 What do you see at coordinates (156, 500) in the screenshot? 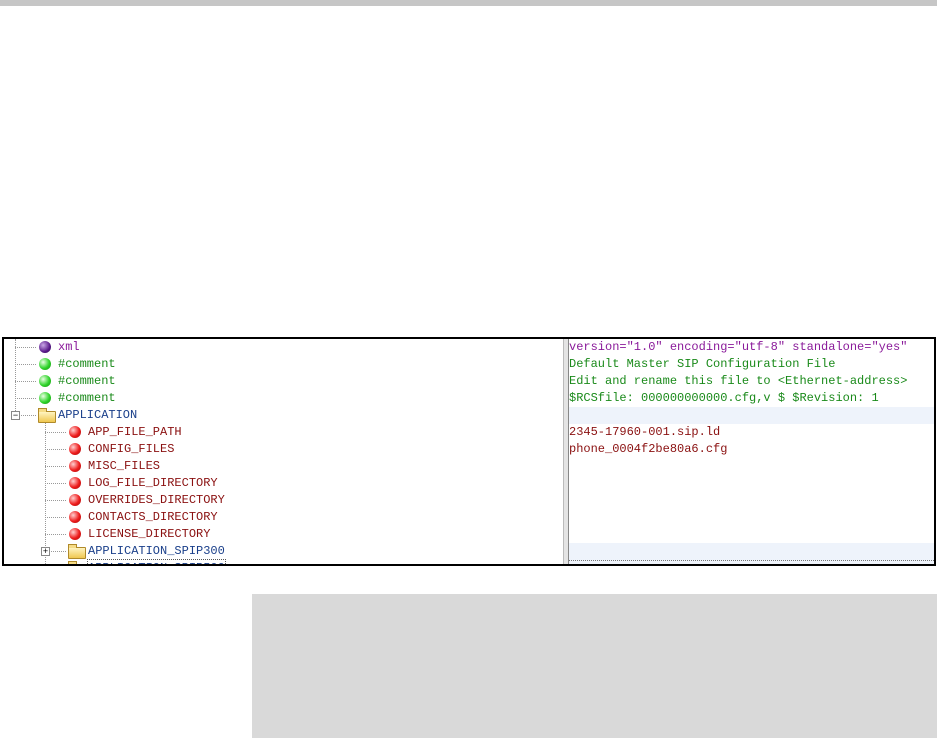
I see `tree-node-label: OVERRIDES_DIRECTORY` at bounding box center [156, 500].